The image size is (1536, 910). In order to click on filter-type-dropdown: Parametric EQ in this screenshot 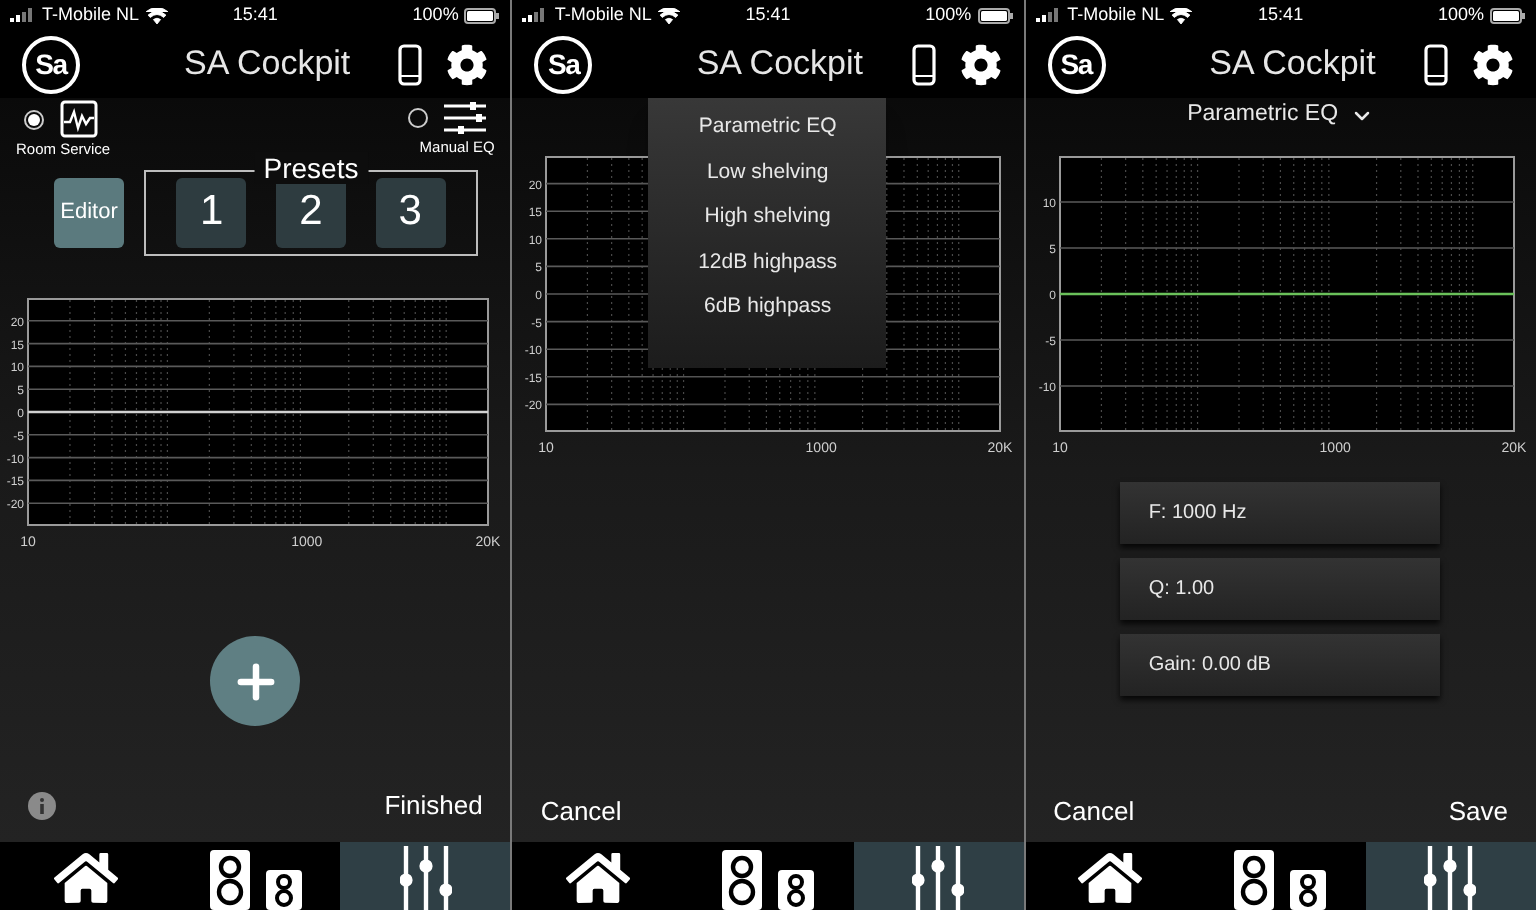, I will do `click(1281, 116)`.